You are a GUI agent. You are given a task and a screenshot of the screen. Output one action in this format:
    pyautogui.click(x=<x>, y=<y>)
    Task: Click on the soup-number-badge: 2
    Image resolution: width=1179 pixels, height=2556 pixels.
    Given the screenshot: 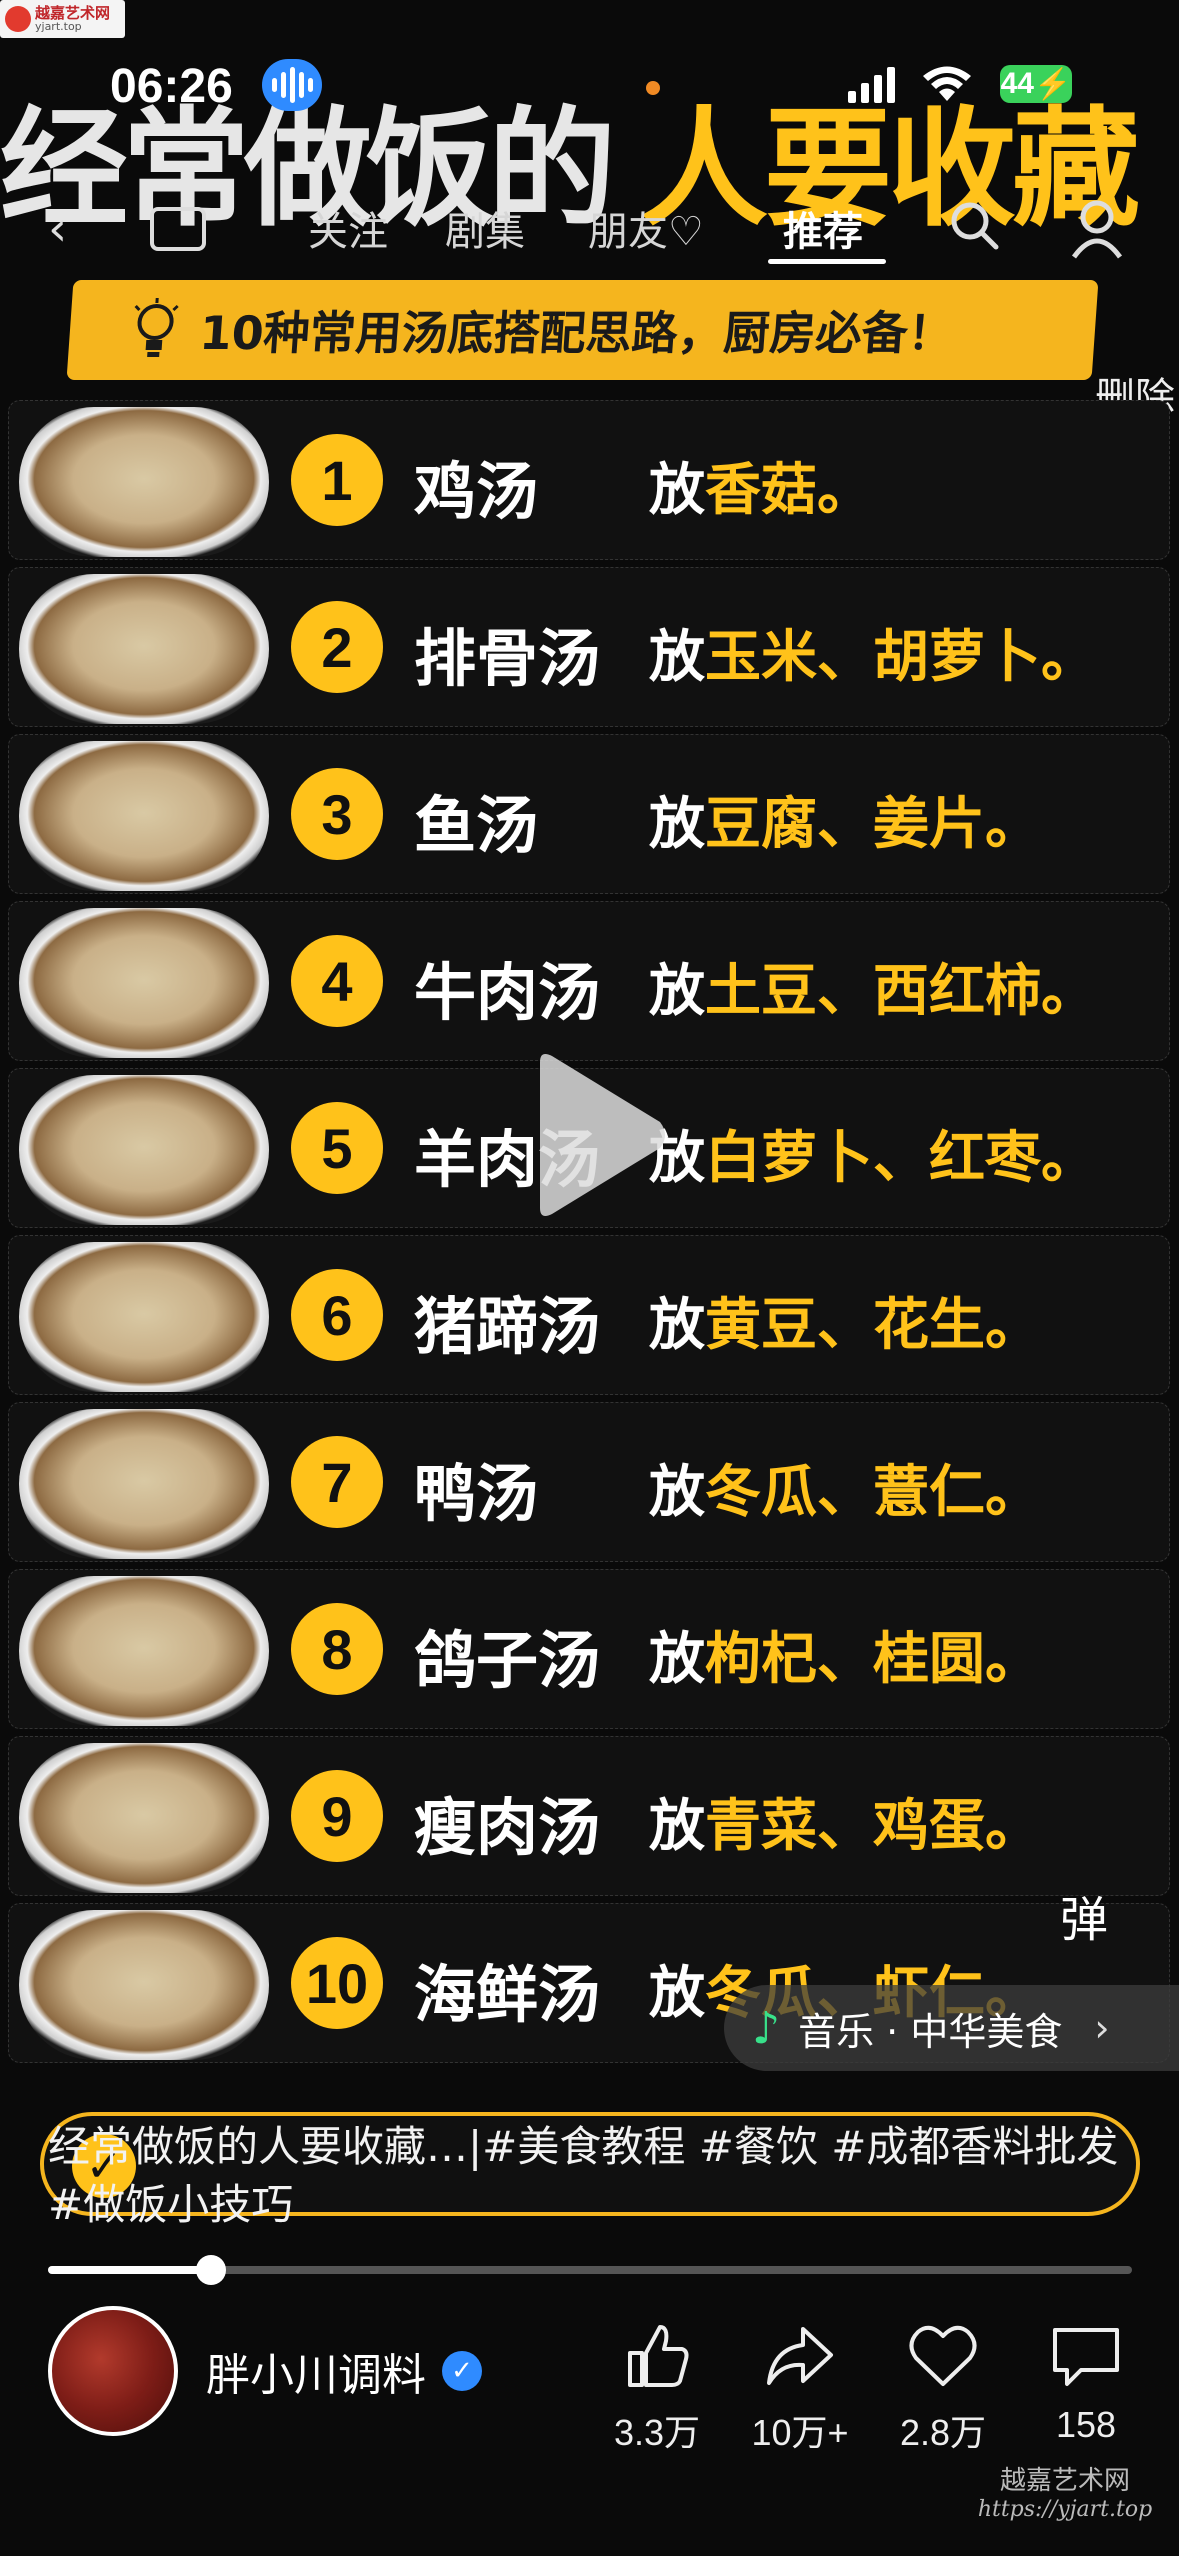 What is the action you would take?
    pyautogui.click(x=337, y=647)
    